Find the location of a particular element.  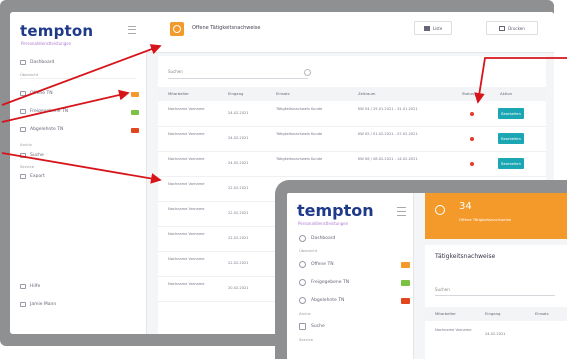

card-title: Tätigkeitsnachweise is located at coordinates (465, 256).